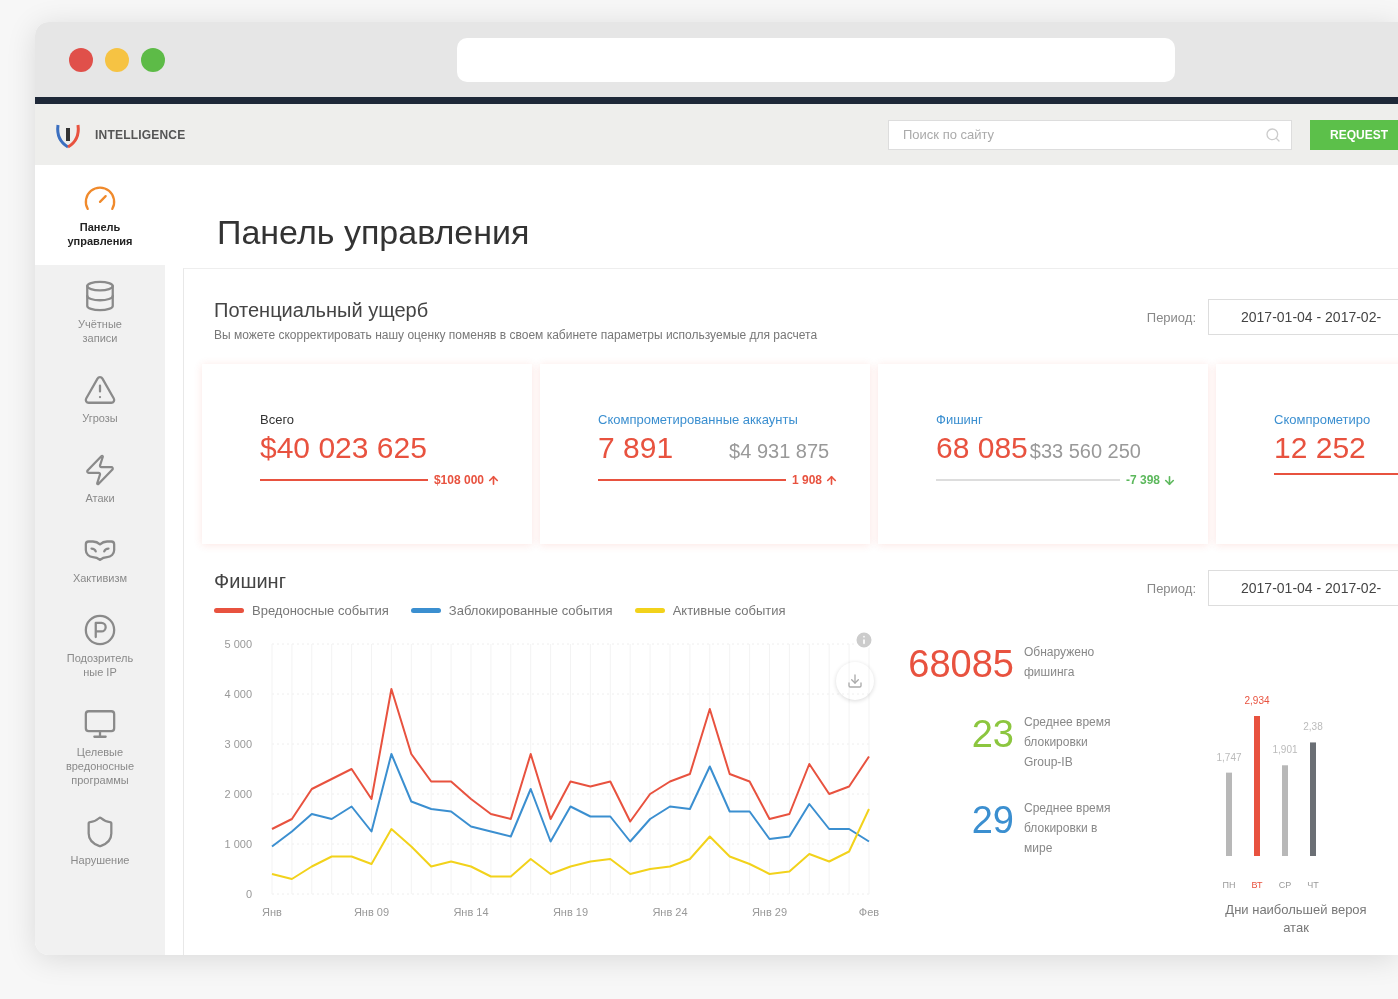  Describe the element at coordinates (81, 59) in the screenshot. I see `close-dot-icon` at that location.